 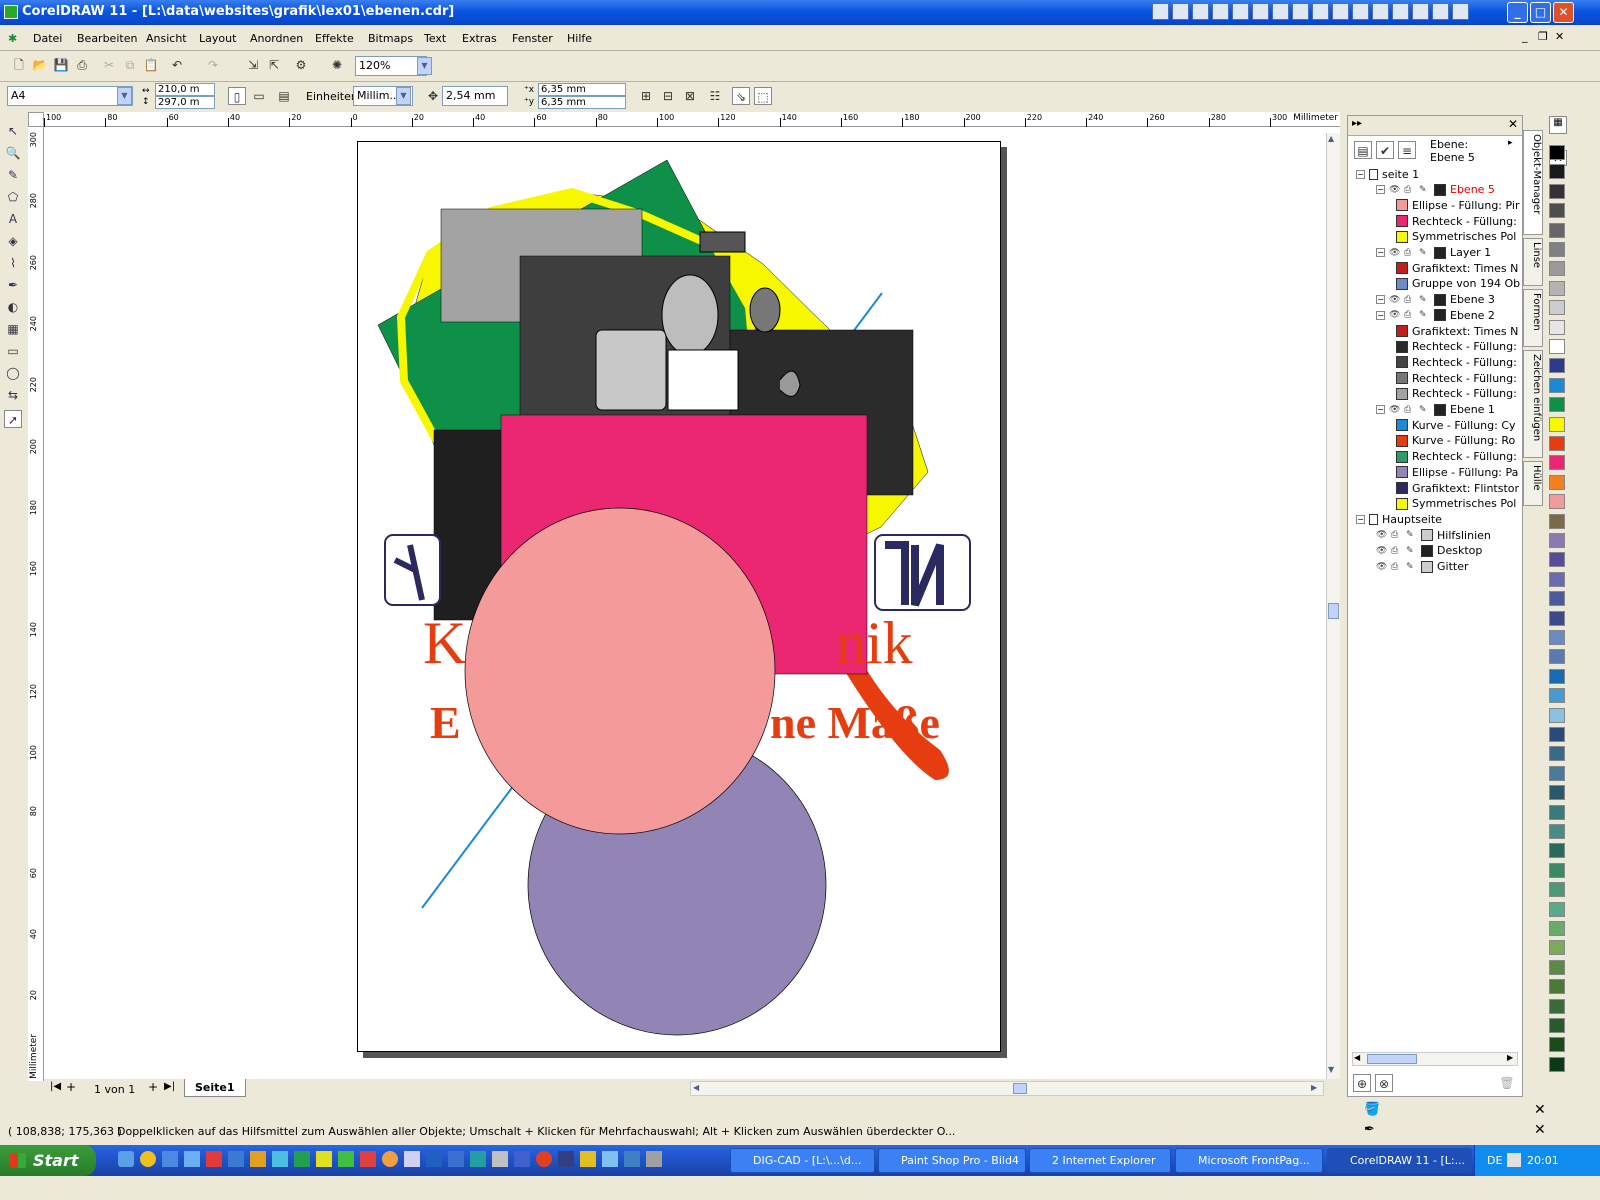 I want to click on start-button: Start, so click(x=48, y=1160).